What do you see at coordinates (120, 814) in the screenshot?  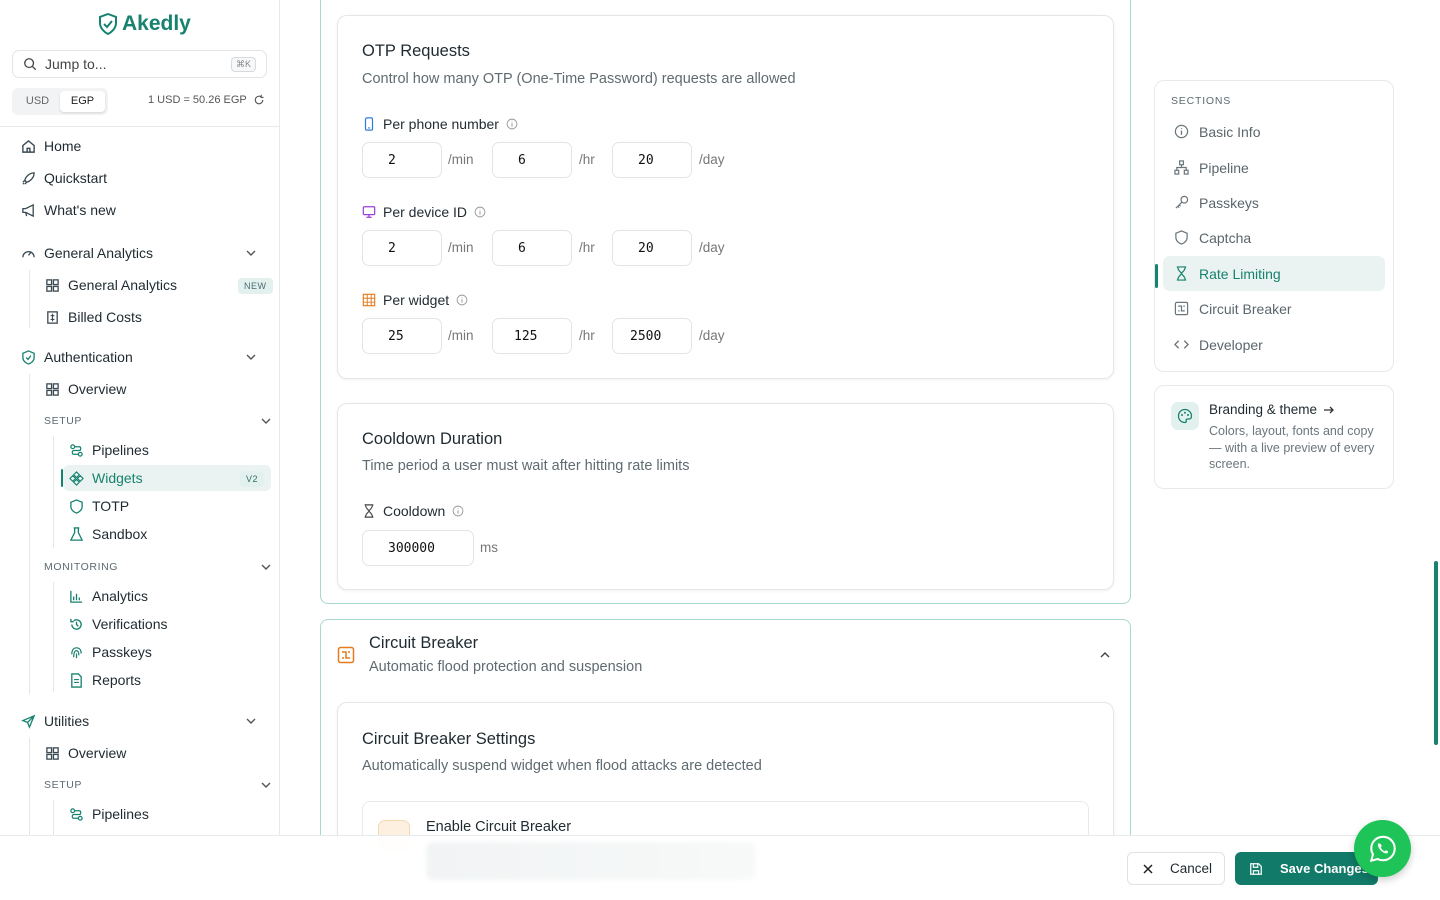 I see `nav-label: Pipelines` at bounding box center [120, 814].